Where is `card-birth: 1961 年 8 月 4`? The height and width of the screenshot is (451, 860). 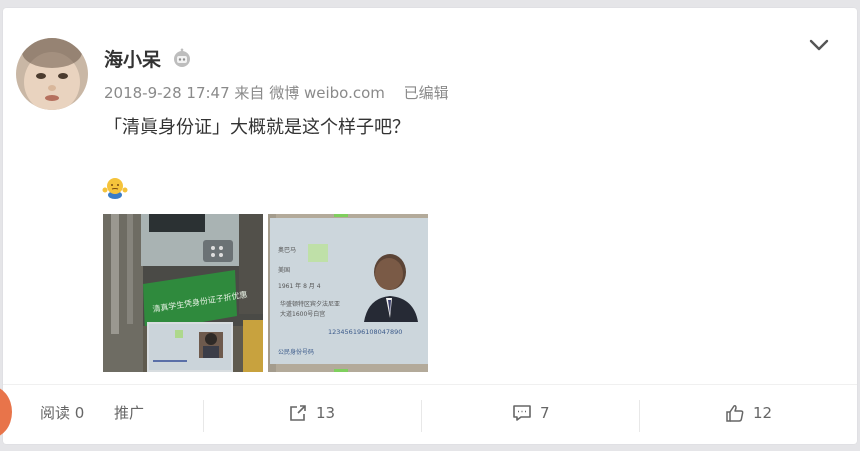
card-birth: 1961 年 8 月 4 is located at coordinates (299, 286).